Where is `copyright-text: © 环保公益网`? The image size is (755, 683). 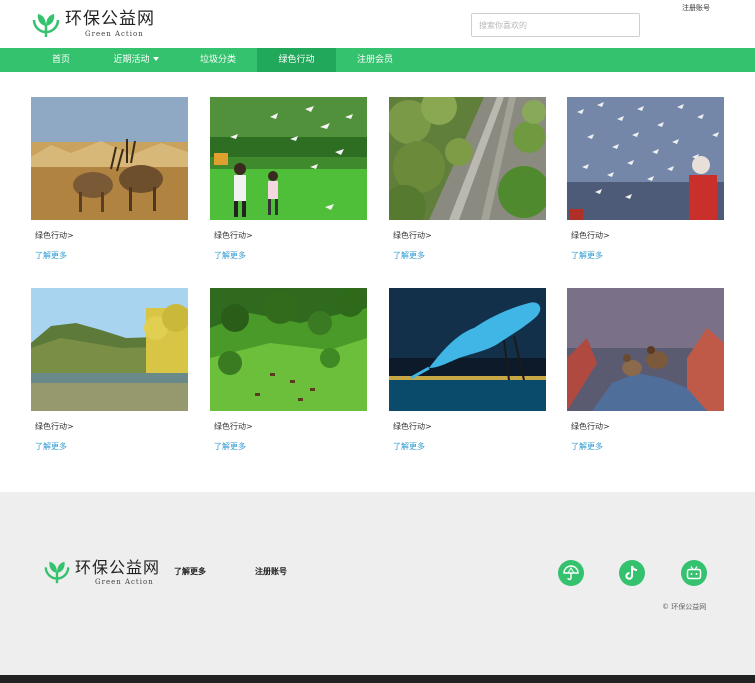
copyright-text: © 环保公益网 is located at coordinates (684, 607).